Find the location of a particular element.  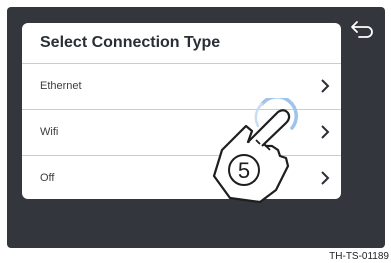

back-arrow-icon is located at coordinates (362, 30).